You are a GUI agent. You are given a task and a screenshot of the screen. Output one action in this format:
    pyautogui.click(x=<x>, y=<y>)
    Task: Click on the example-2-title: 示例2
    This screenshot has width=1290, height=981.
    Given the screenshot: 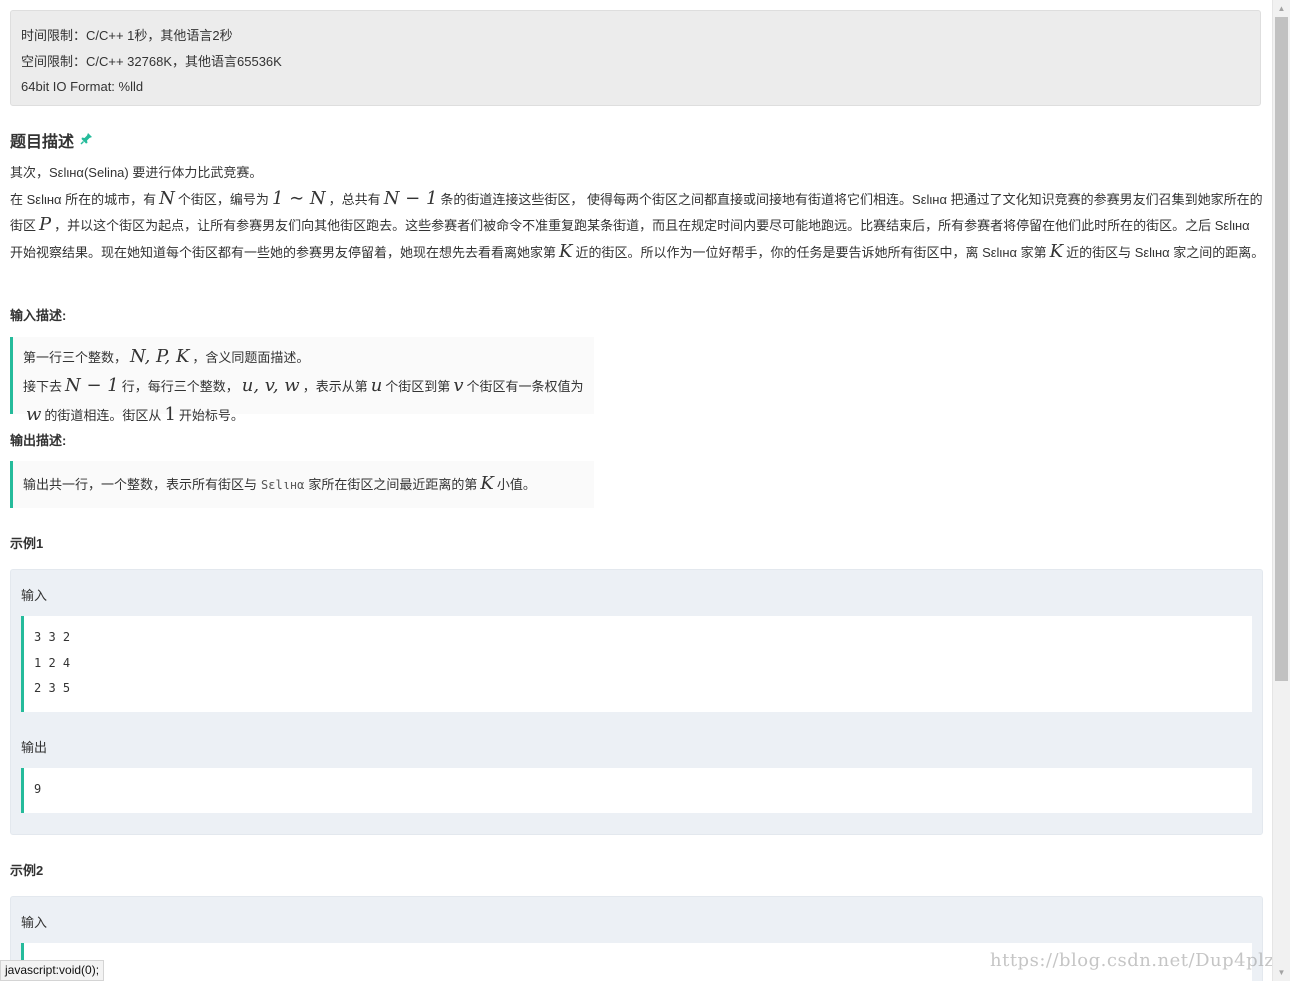 What is the action you would take?
    pyautogui.click(x=27, y=870)
    